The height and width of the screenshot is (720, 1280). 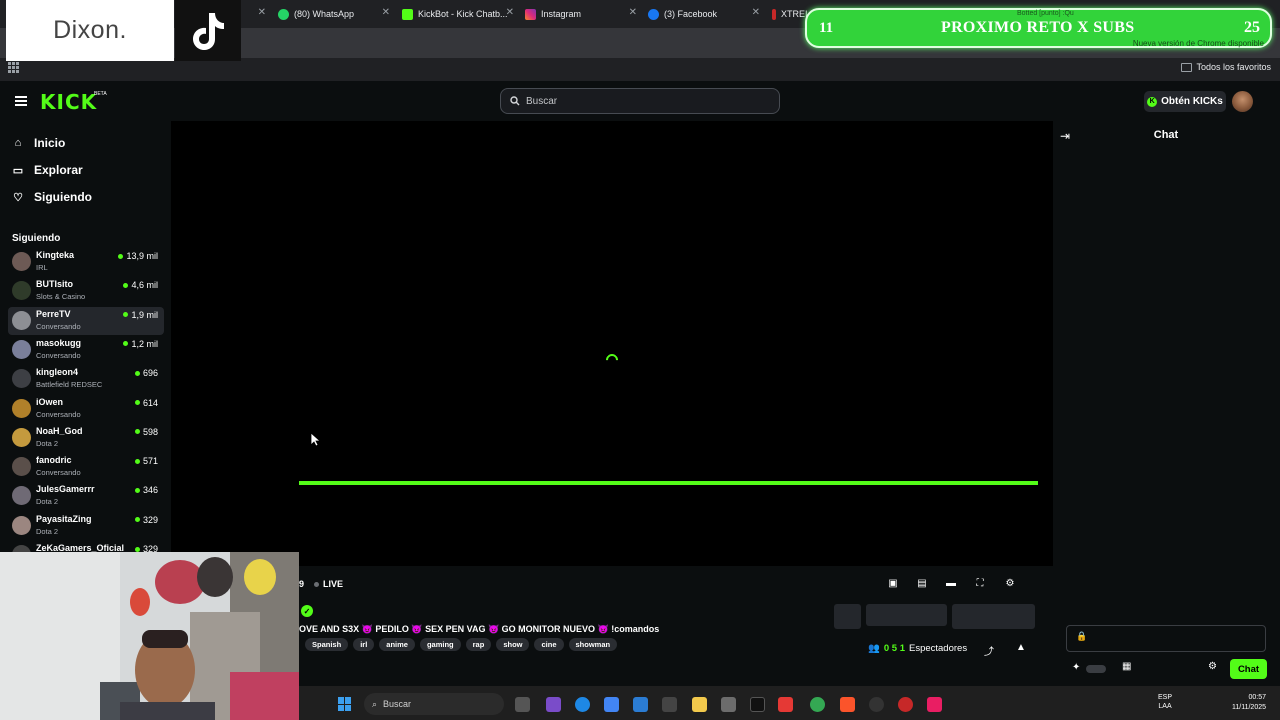 I want to click on user-avatar, so click(x=1242, y=101).